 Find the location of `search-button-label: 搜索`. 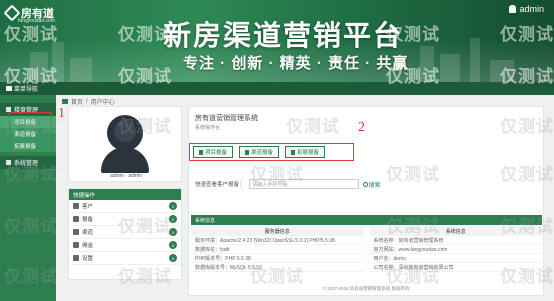

search-button-label: 搜索 is located at coordinates (374, 185).